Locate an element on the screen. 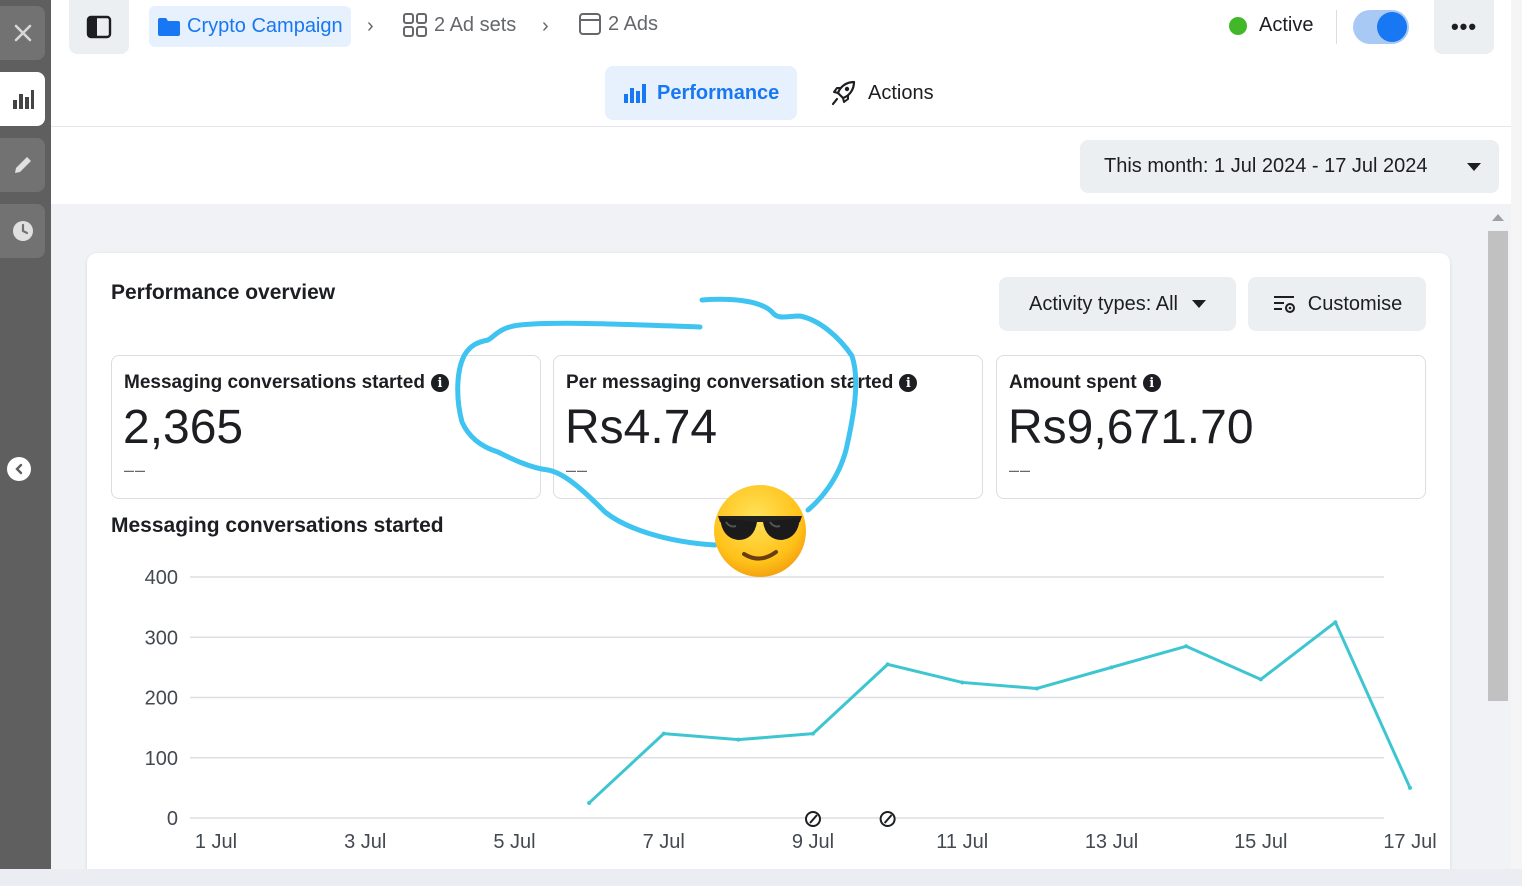  rocket-icon is located at coordinates (843, 93).